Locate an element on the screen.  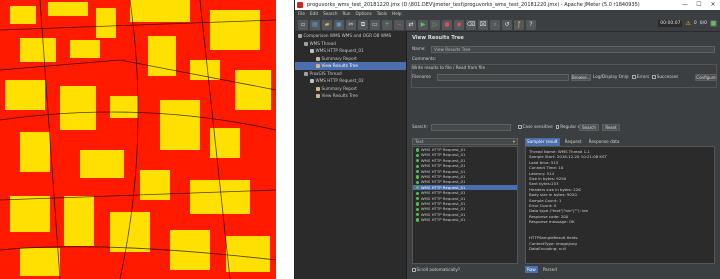
errors-checkbox is located at coordinates (634, 77).